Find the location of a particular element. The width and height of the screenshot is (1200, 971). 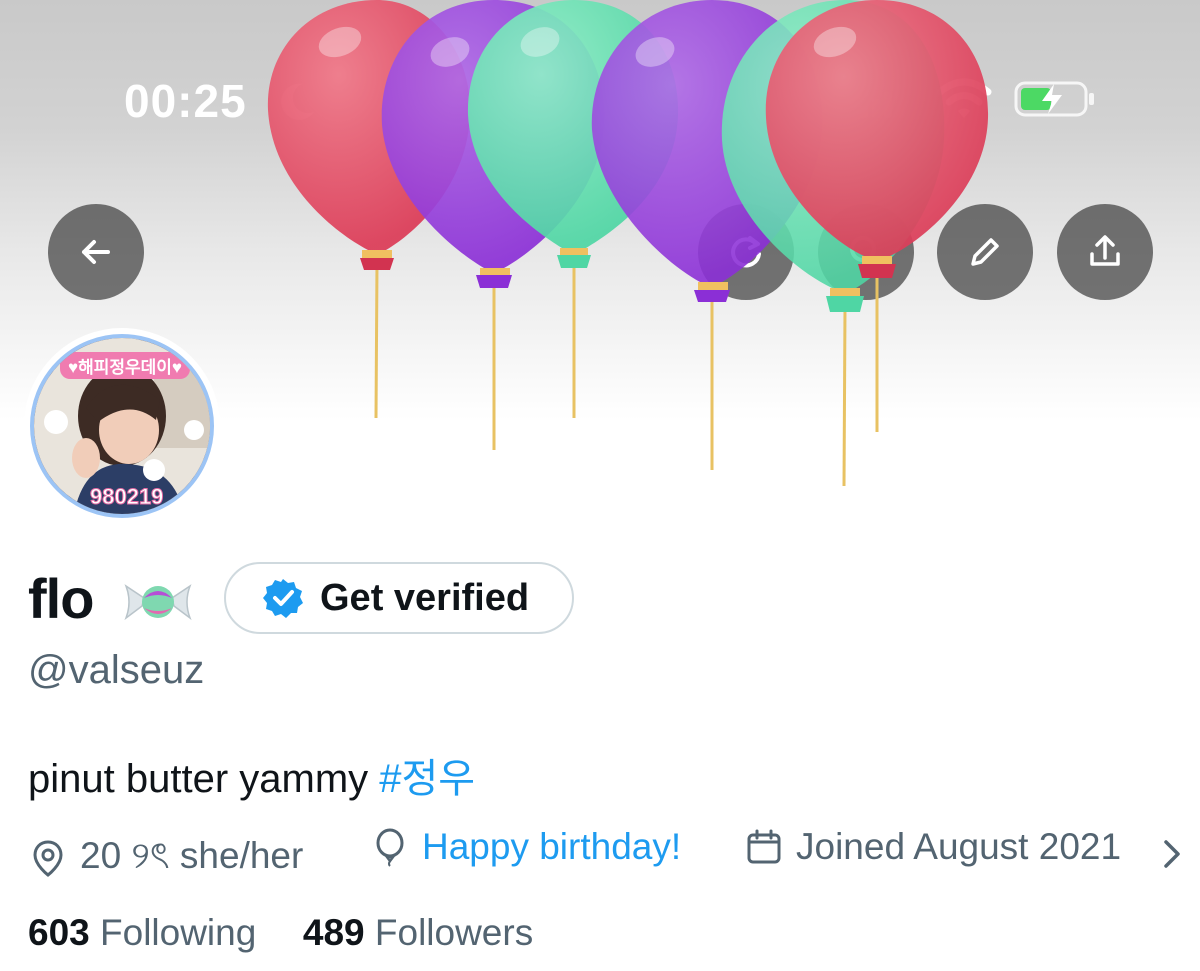

bio-text: pinut butter yammy is located at coordinates (198, 779).